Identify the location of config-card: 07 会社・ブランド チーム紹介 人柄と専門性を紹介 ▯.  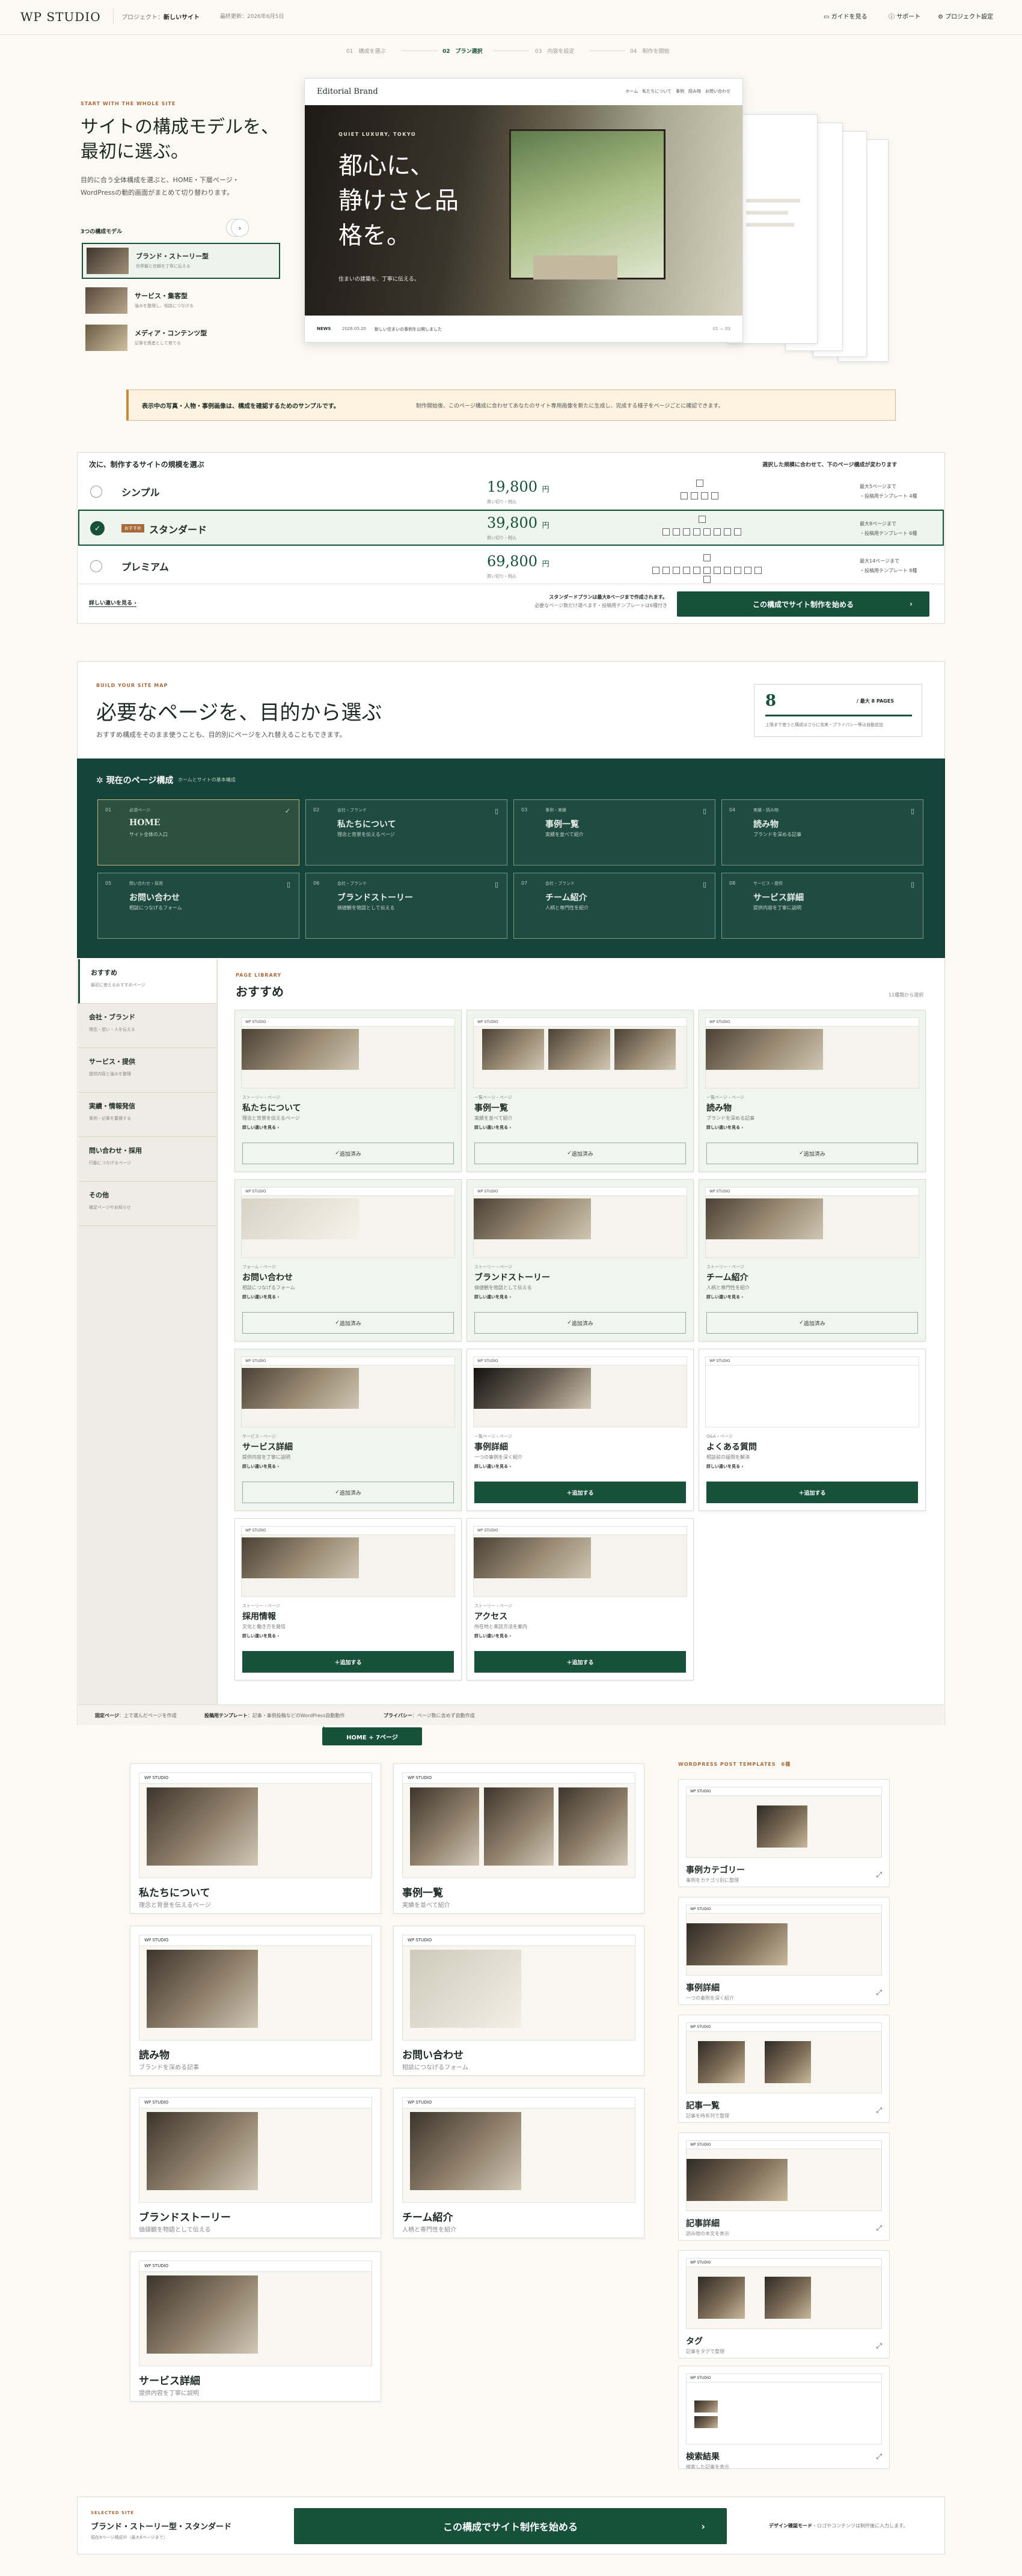
(614, 906).